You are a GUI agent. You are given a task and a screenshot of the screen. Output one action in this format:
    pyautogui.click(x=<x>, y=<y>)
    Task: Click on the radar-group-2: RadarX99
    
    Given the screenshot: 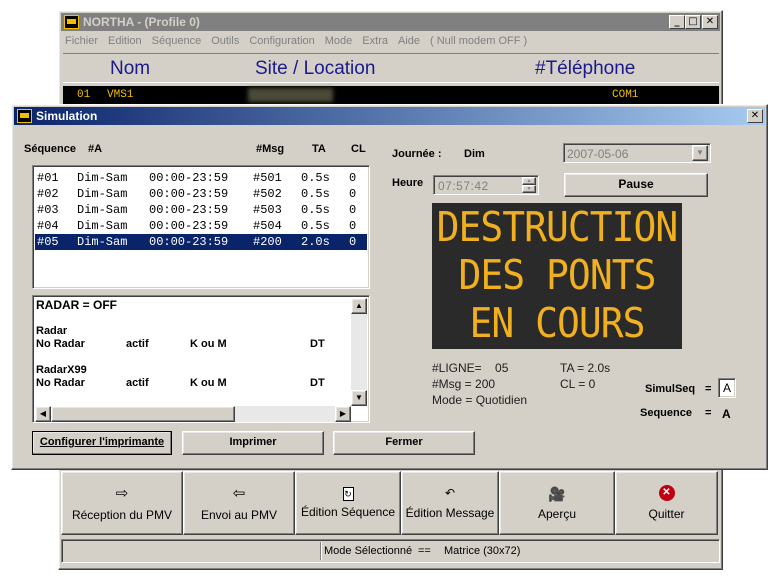 What is the action you would take?
    pyautogui.click(x=61, y=370)
    